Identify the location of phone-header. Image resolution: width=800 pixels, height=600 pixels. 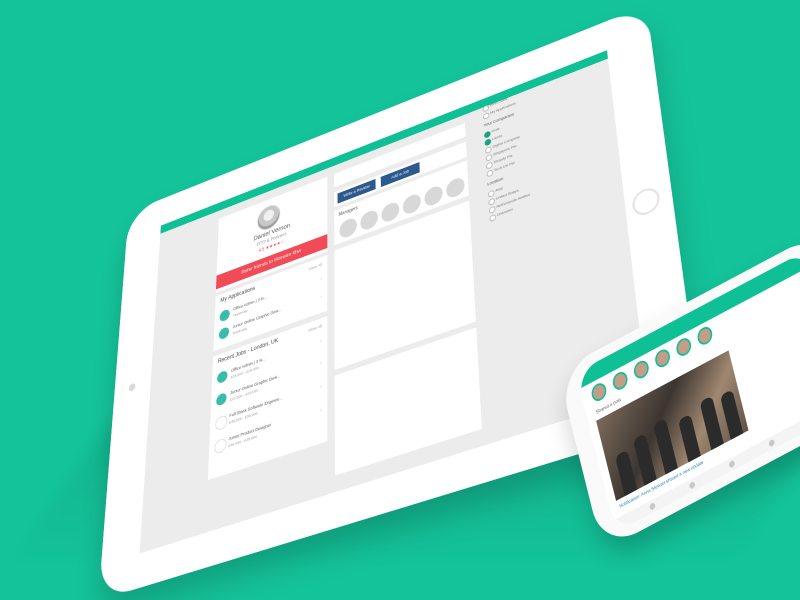
(688, 319).